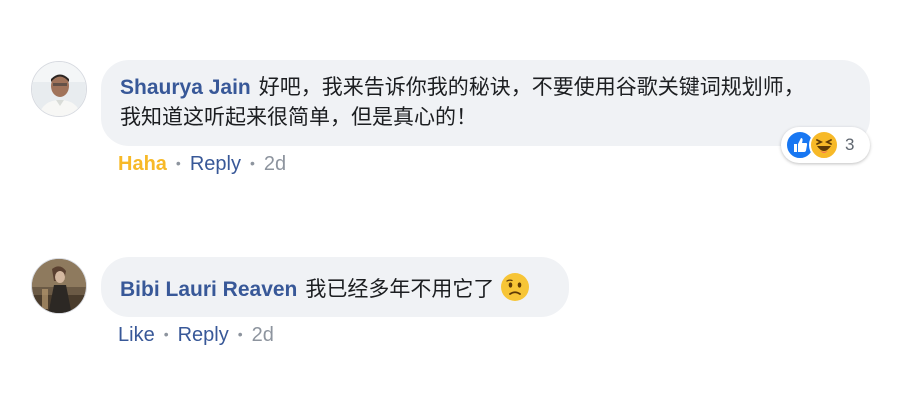 The width and height of the screenshot is (900, 406). I want to click on comment-bubble: Bibi Lauri Reaven 我已经多年不用它了, so click(335, 287).